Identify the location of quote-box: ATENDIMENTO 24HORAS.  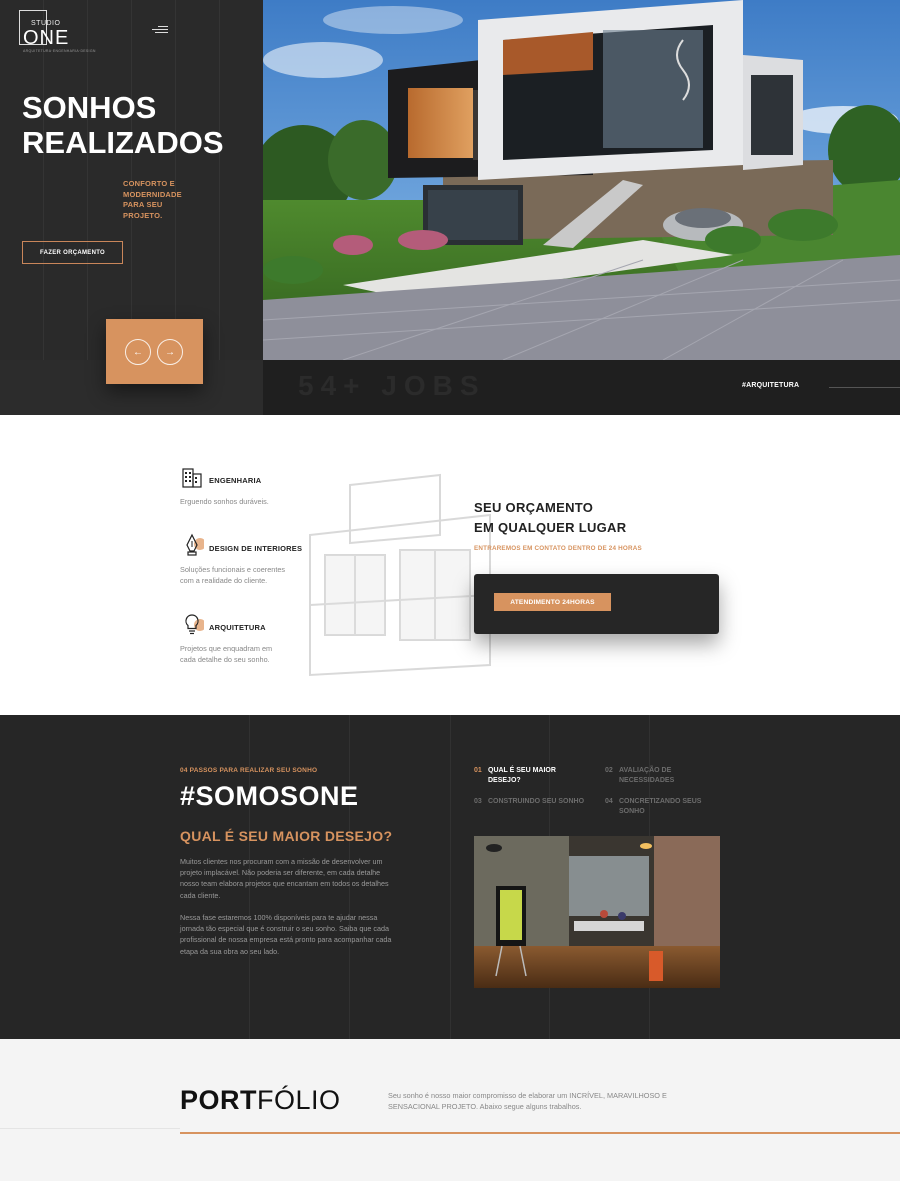
(596, 604).